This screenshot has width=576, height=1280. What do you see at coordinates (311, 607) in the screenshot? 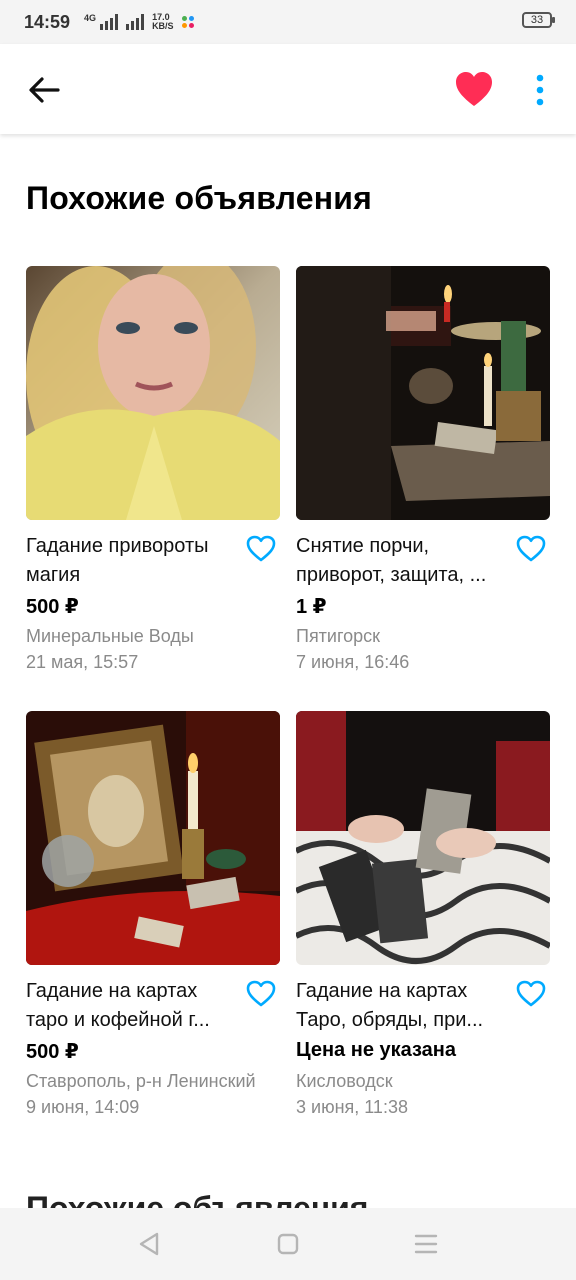
I see `listing-price: 1 ₽` at bounding box center [311, 607].